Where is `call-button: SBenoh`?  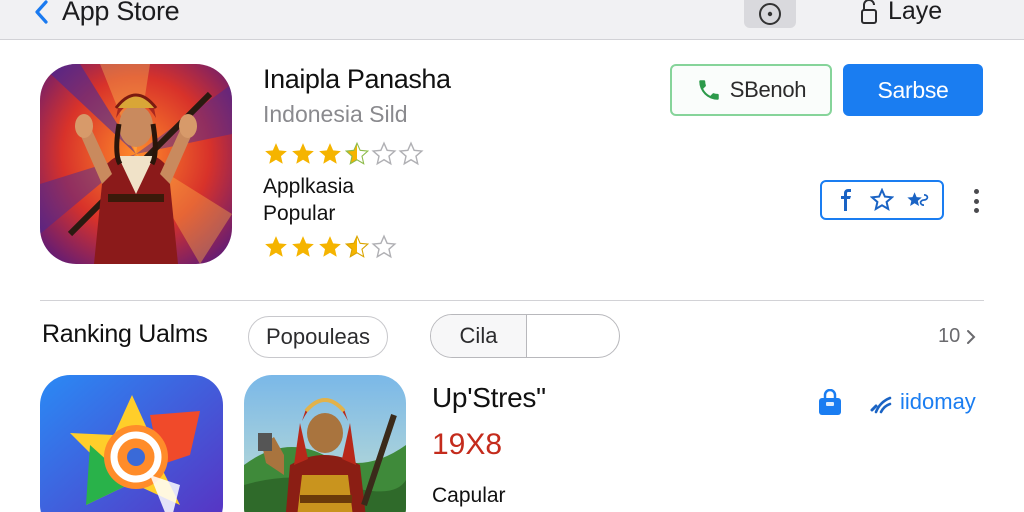
call-button: SBenoh is located at coordinates (751, 90).